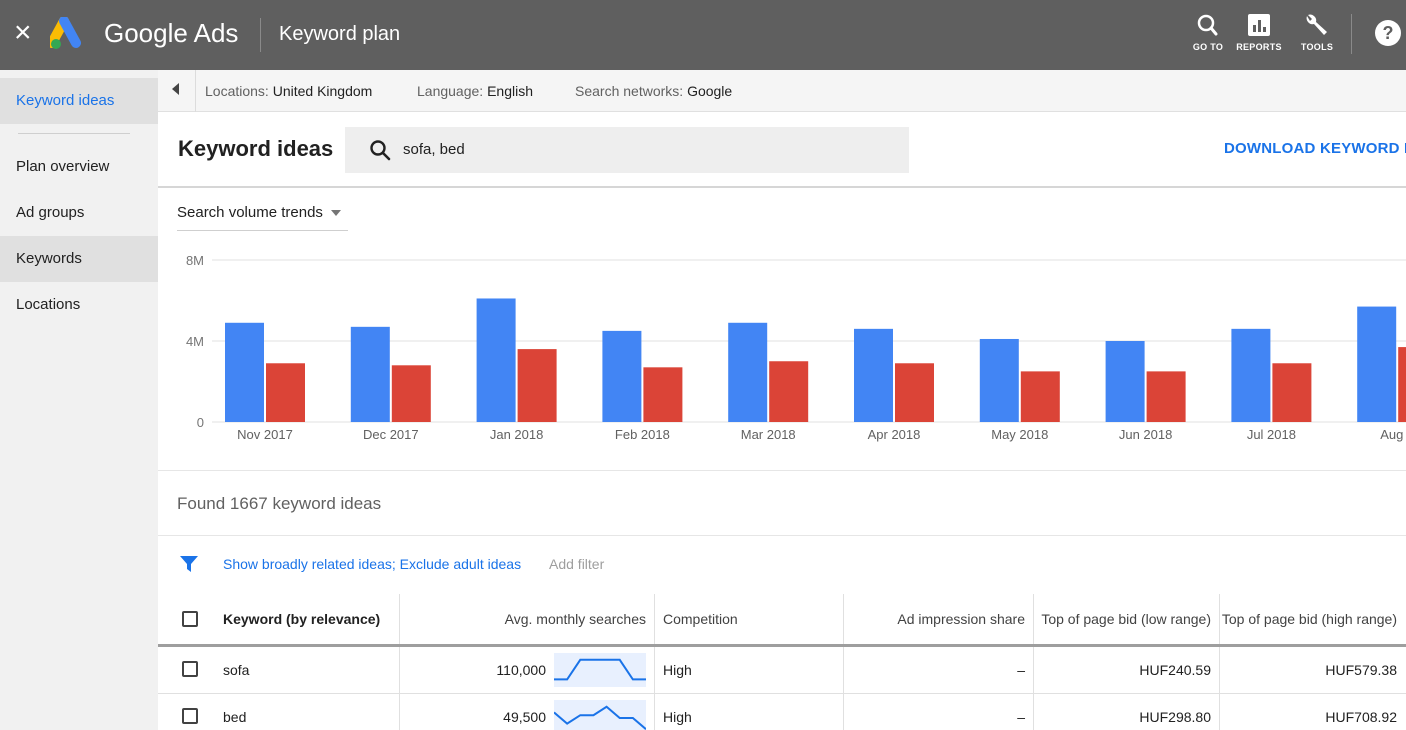 This screenshot has width=1406, height=730. What do you see at coordinates (768, 434) in the screenshot?
I see `x-tick-label: Mar 2018` at bounding box center [768, 434].